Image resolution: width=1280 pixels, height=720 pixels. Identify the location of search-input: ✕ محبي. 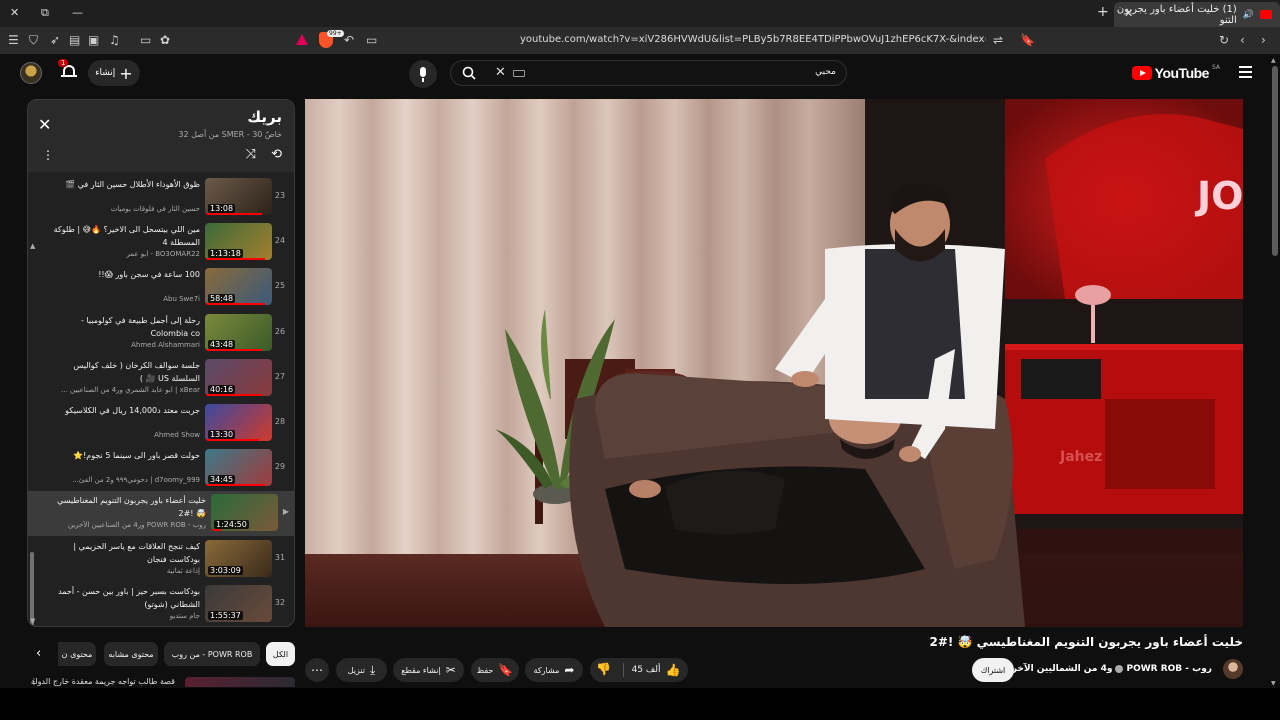
(648, 73).